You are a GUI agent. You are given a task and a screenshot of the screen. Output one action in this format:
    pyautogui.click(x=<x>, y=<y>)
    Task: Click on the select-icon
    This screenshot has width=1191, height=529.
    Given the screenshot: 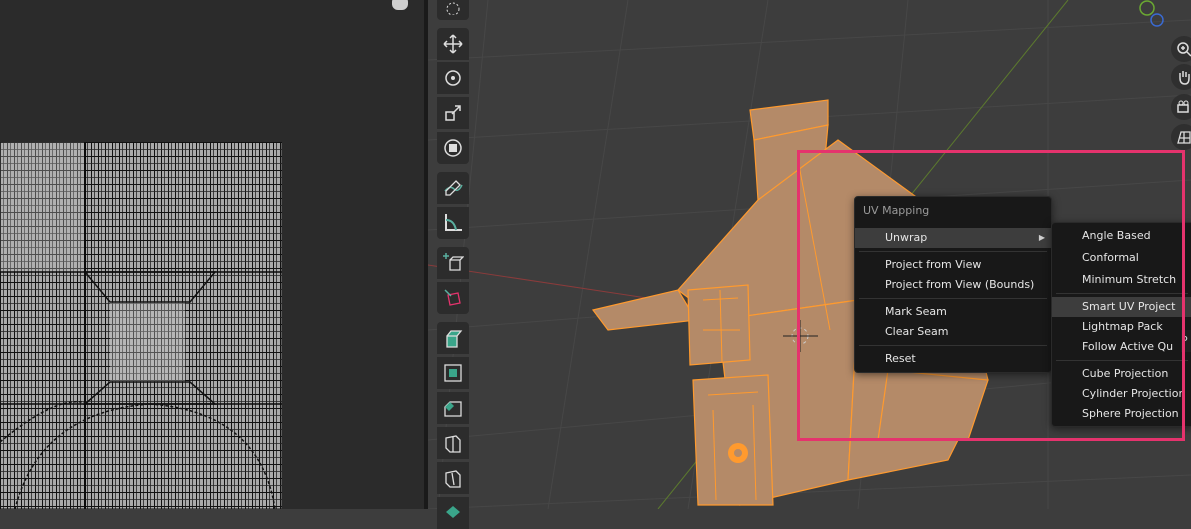 What is the action you would take?
    pyautogui.click(x=453, y=8)
    